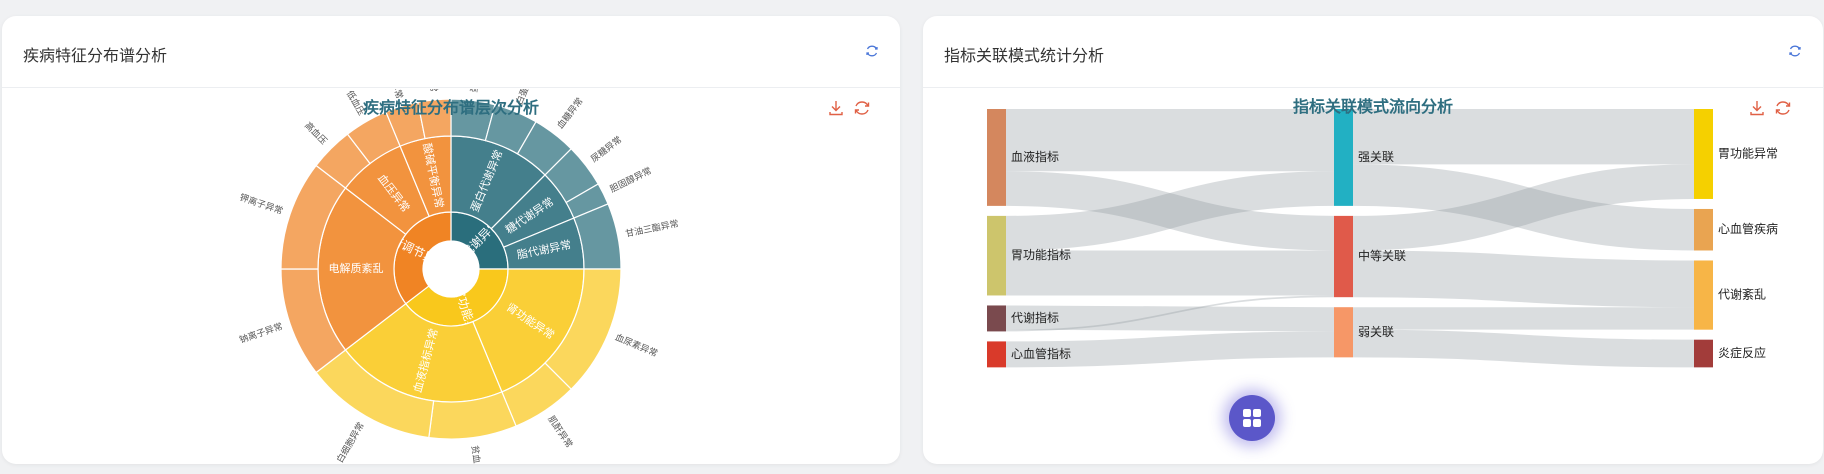 The image size is (1824, 474). I want to click on sankey-node-label: 弱关联, so click(1376, 332).